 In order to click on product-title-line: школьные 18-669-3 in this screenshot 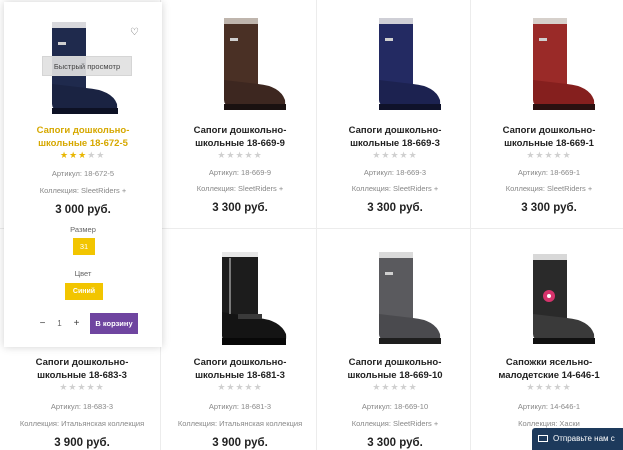, I will do `click(395, 143)`.